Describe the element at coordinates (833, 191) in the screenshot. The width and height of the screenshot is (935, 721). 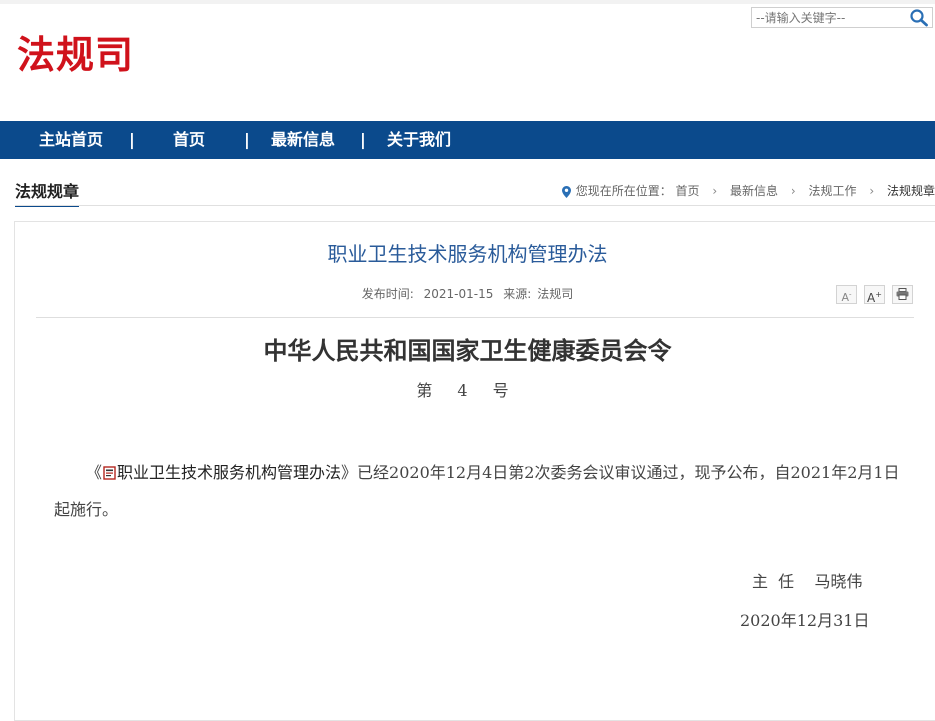
I see `breadcrumb-legal-work: 法规工作` at that location.